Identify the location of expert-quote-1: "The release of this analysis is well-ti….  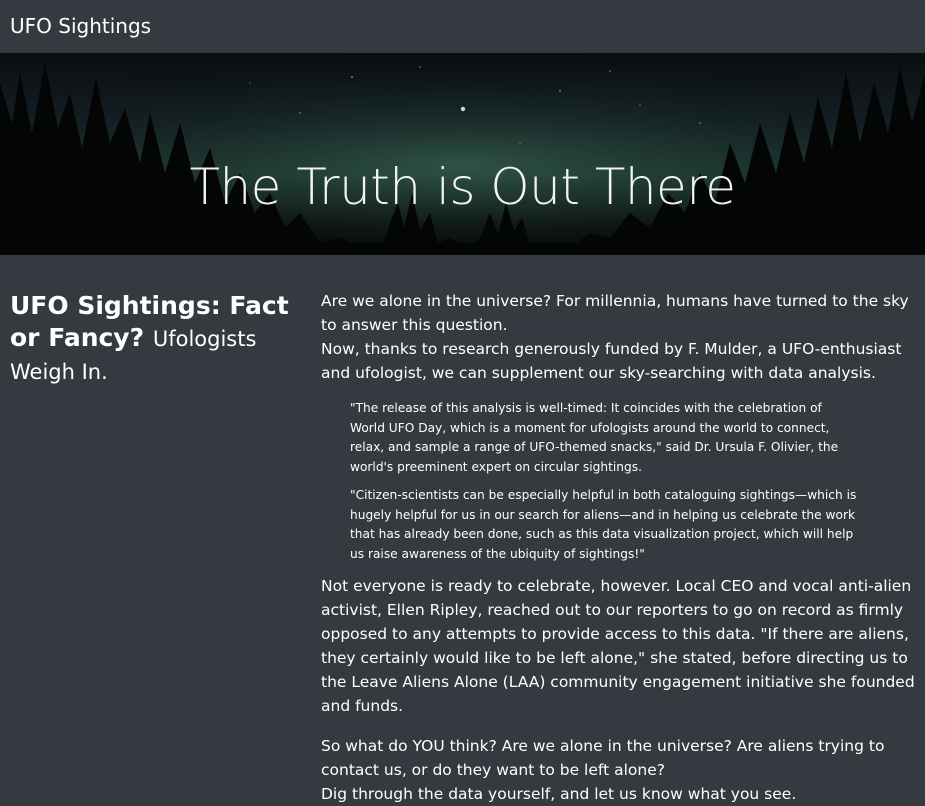
(594, 437).